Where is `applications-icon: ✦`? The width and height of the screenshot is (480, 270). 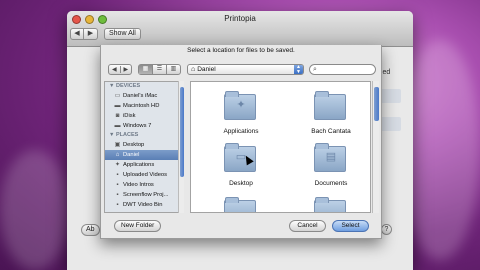 applications-icon: ✦ is located at coordinates (117, 164).